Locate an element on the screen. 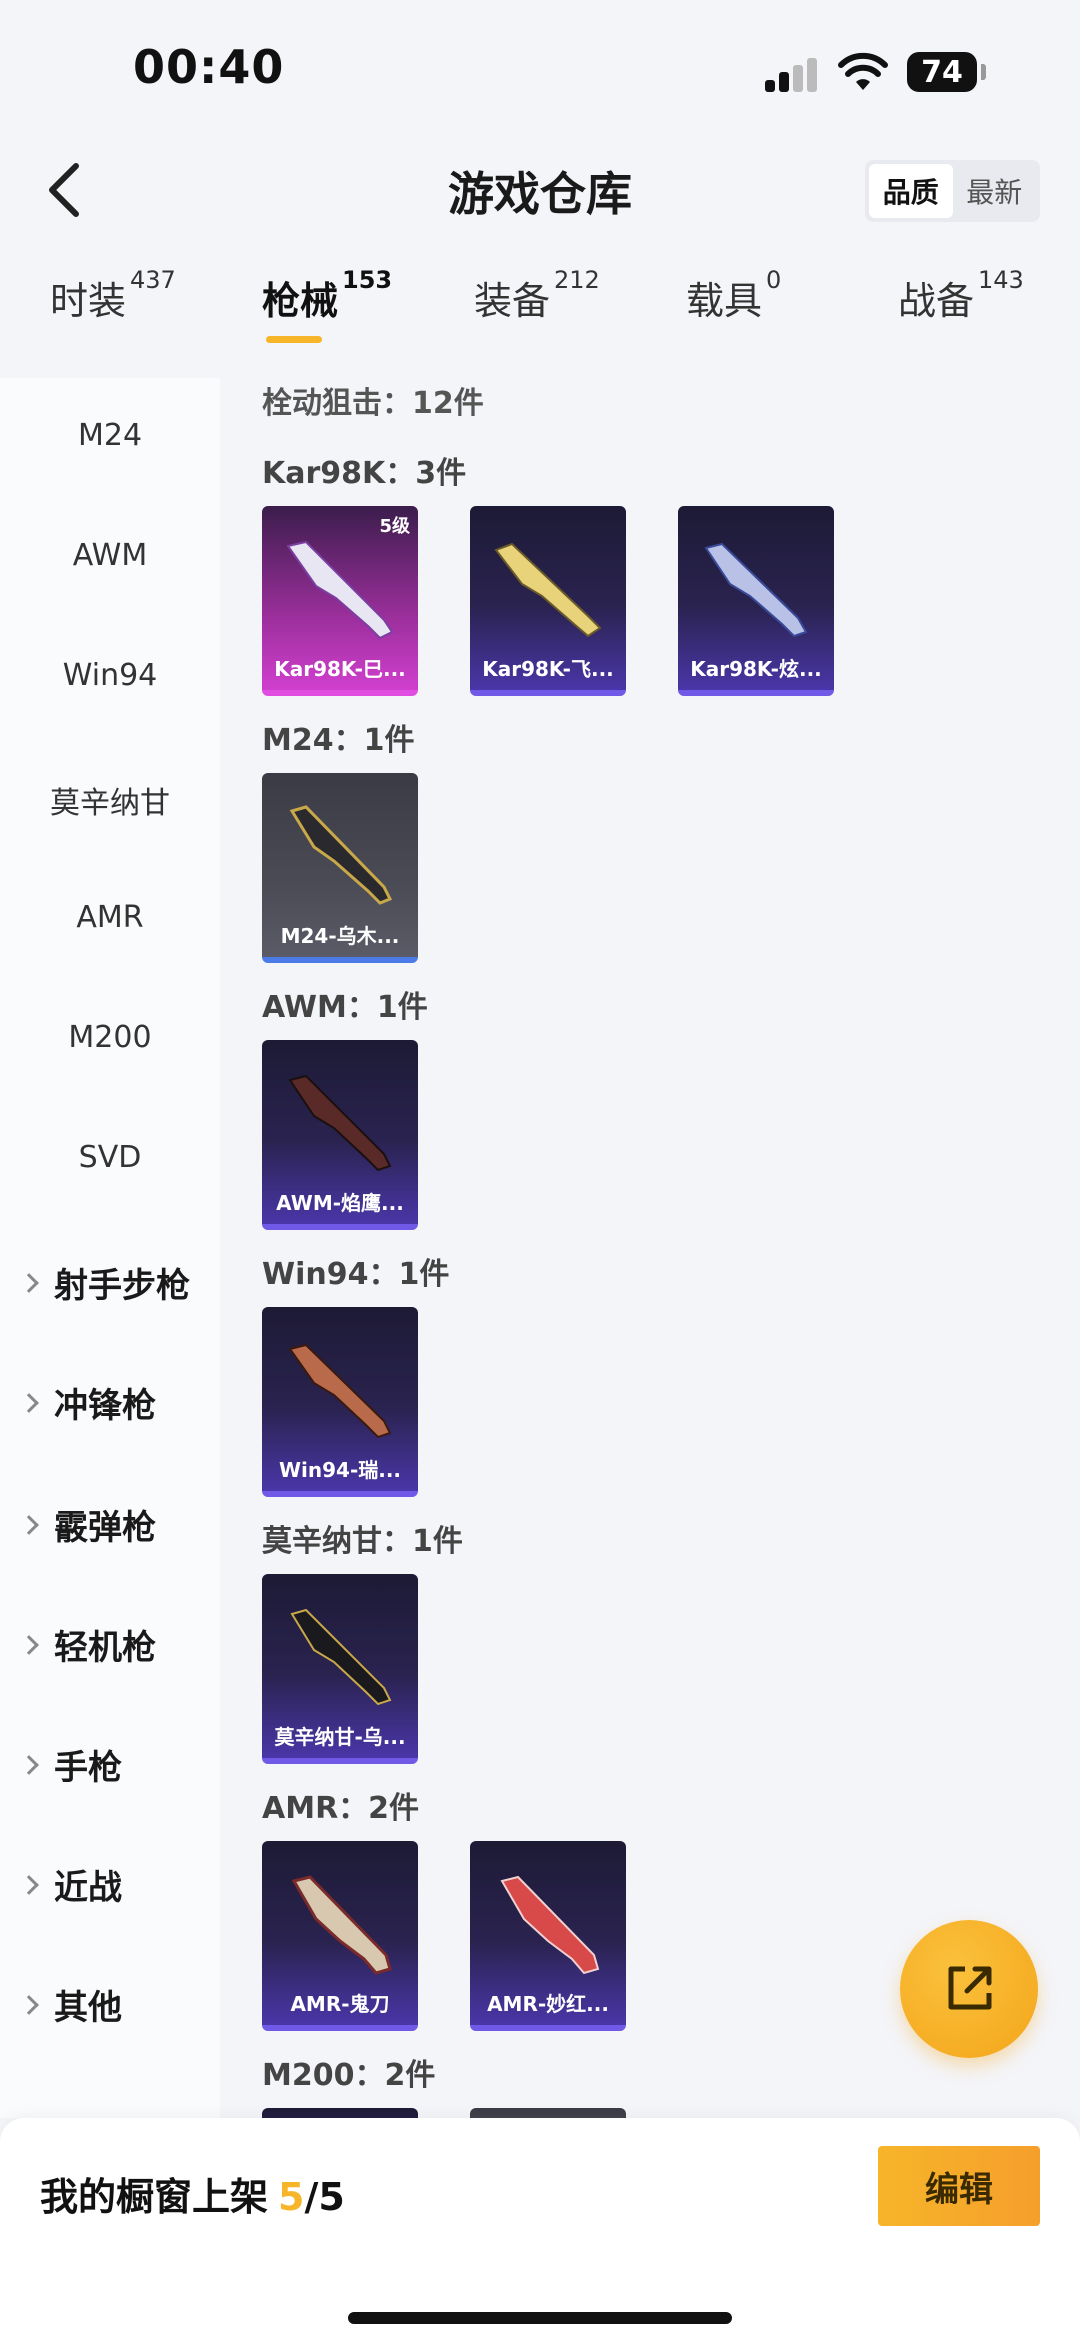 This screenshot has width=1080, height=2341. tab-vehicles: 载具 0 is located at coordinates (733, 295).